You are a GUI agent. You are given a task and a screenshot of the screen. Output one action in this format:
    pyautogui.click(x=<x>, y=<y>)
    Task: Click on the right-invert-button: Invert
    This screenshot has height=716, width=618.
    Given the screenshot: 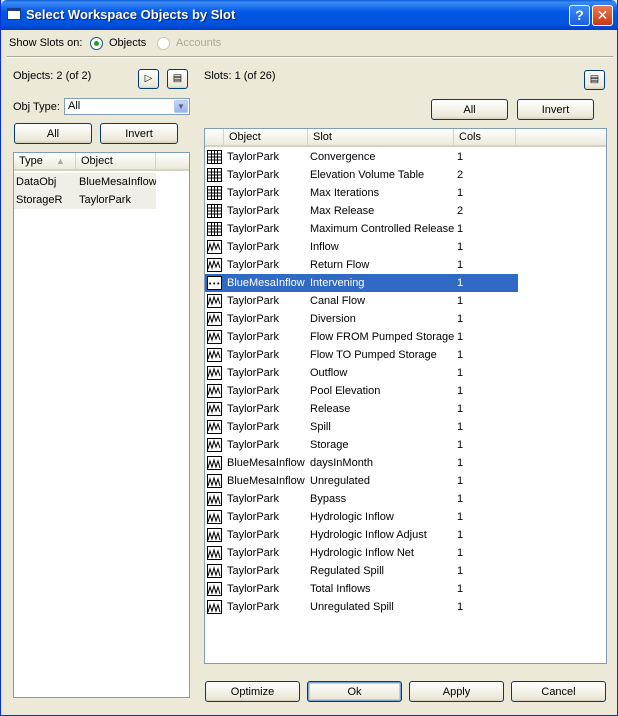 What is the action you would take?
    pyautogui.click(x=555, y=109)
    